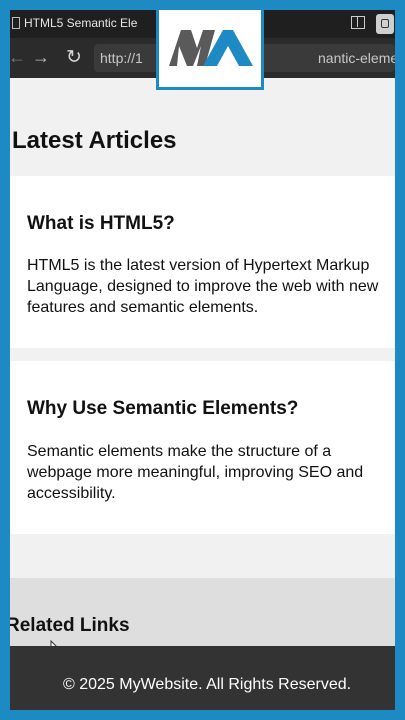  Describe the element at coordinates (94, 140) in the screenshot. I see `latest-articles-heading: Latest Articles` at that location.